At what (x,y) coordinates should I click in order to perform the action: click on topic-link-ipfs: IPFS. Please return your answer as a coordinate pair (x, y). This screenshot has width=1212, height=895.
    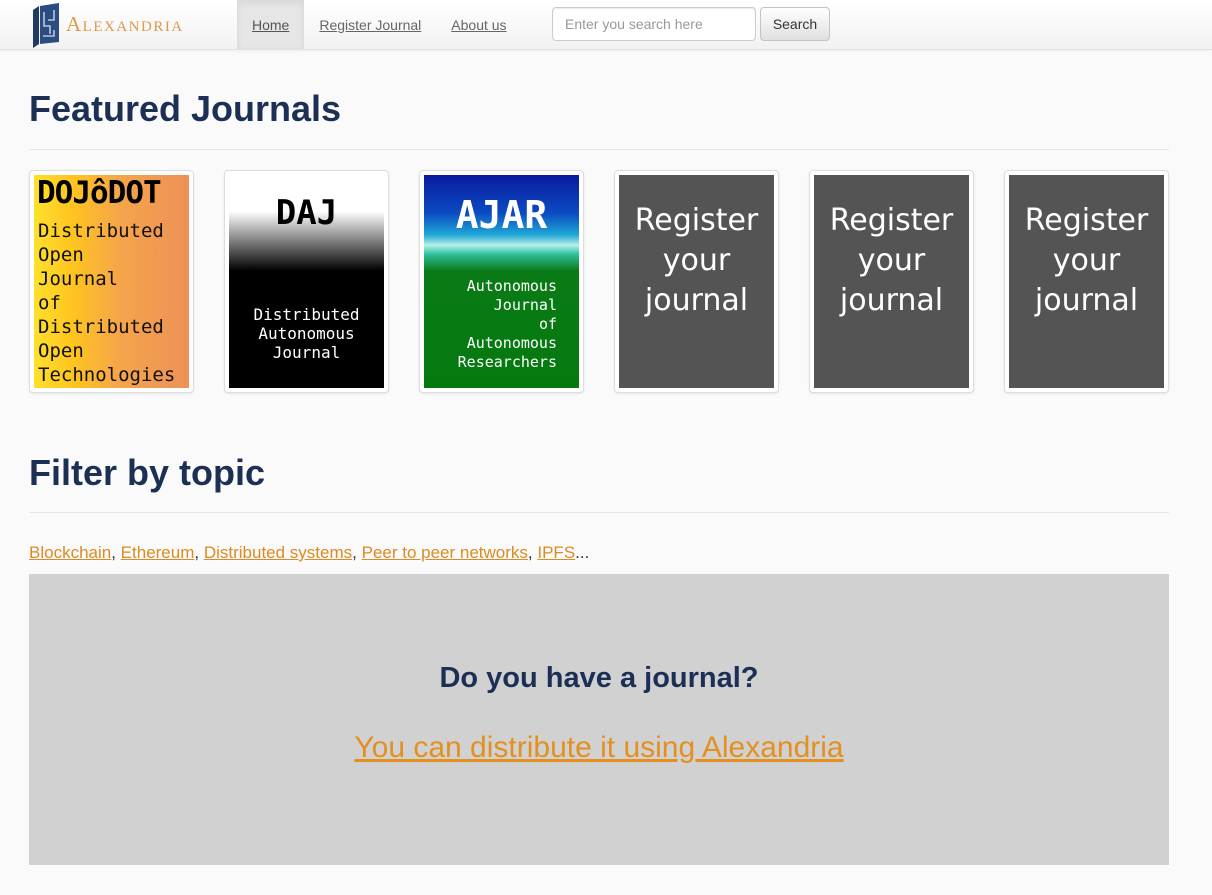
    Looking at the image, I should click on (556, 552).